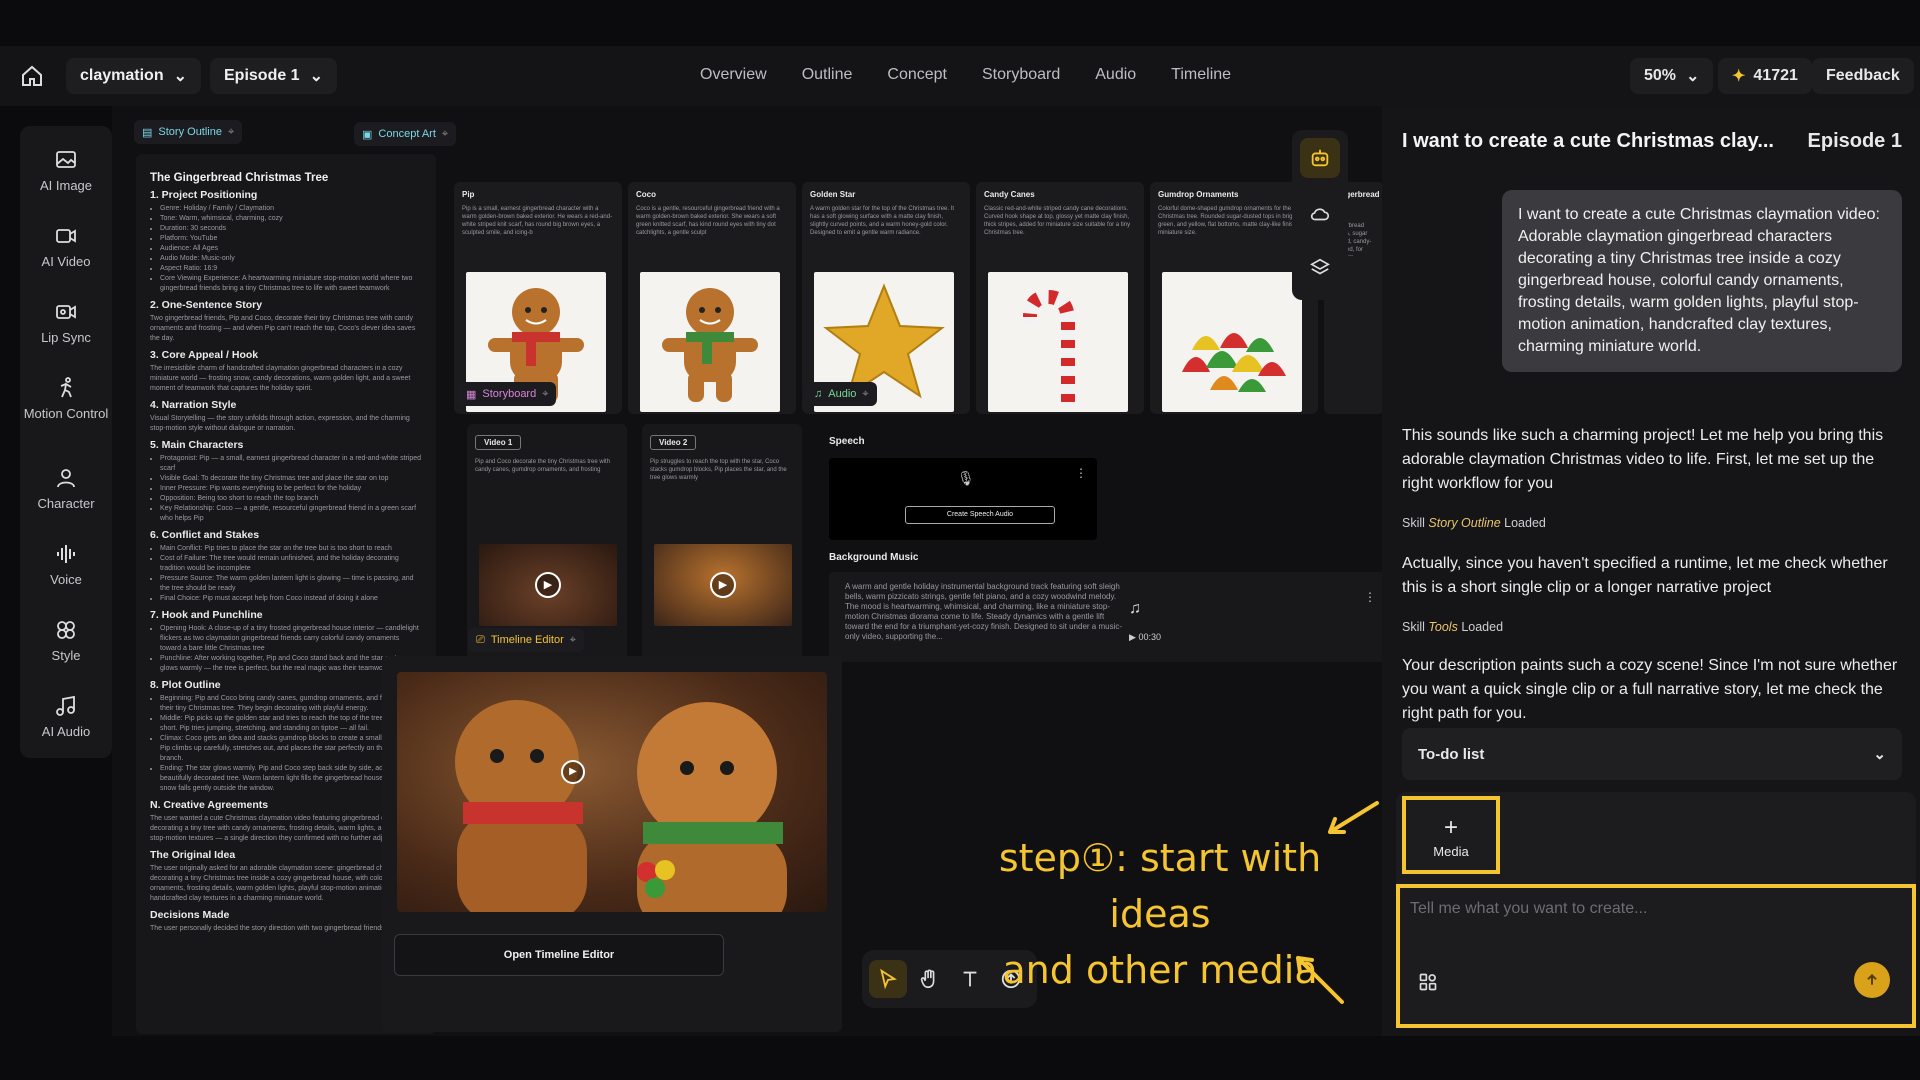  Describe the element at coordinates (66, 630) in the screenshot. I see `style-icon` at that location.